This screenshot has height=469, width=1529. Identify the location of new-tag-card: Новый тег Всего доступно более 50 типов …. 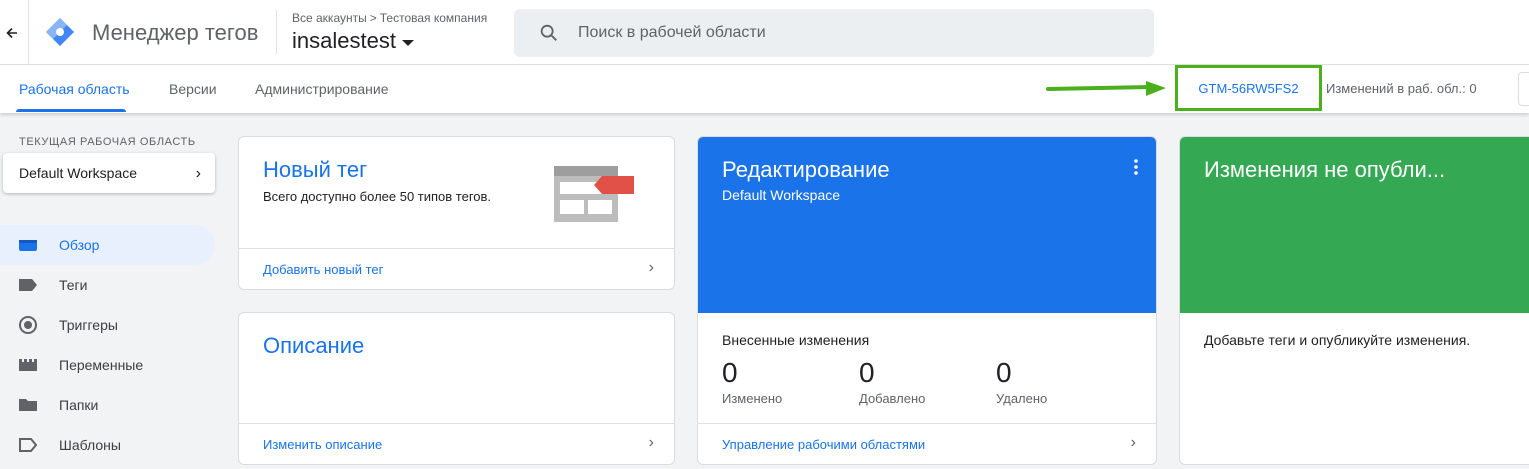
(456, 213).